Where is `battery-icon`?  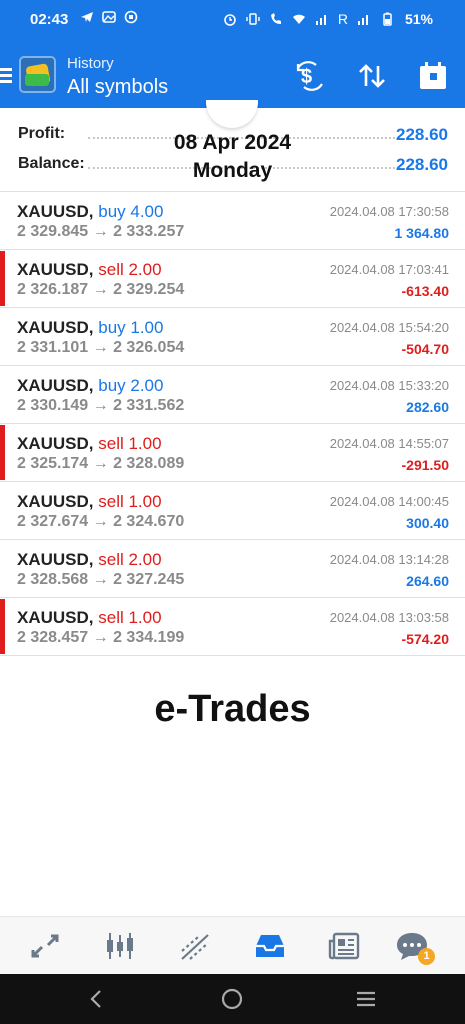
battery-icon is located at coordinates (387, 19).